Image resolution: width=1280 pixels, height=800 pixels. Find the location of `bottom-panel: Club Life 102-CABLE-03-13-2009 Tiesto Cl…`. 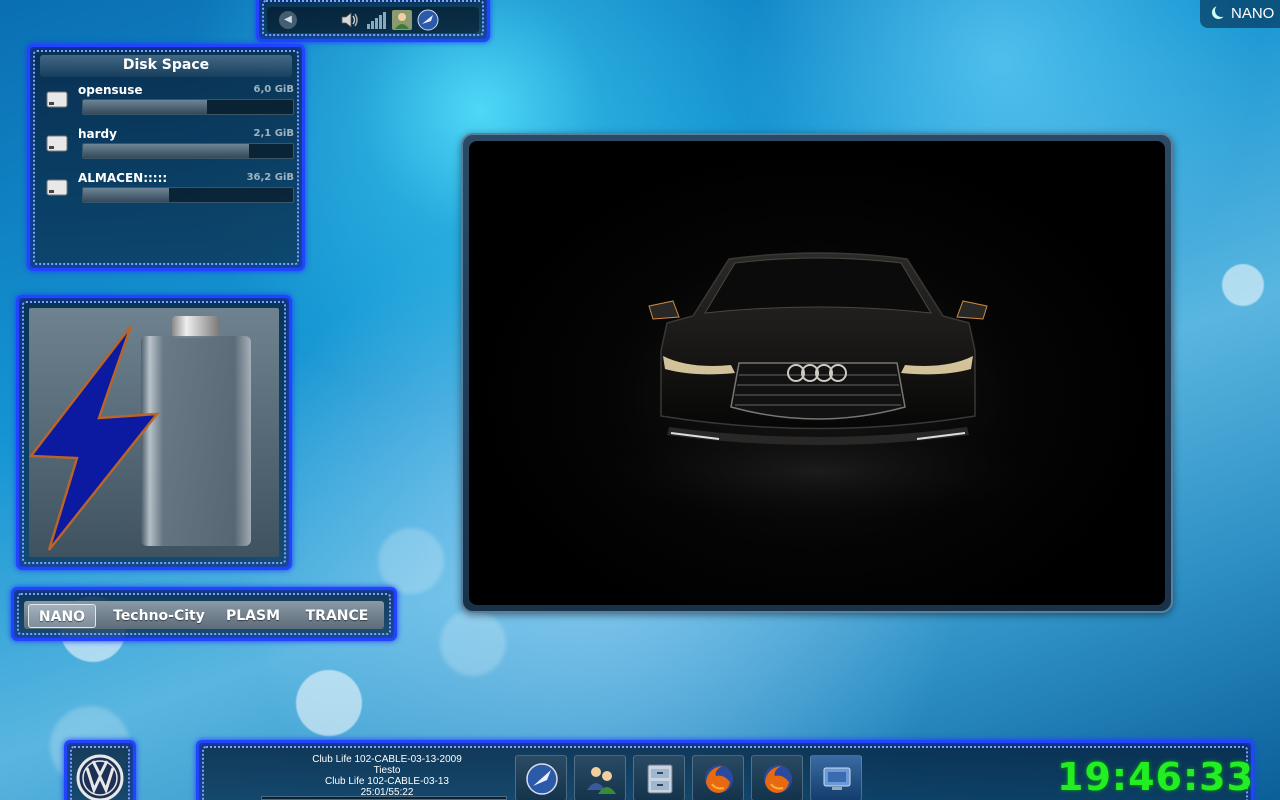

bottom-panel: Club Life 102-CABLE-03-13-2009 Tiesto Cl… is located at coordinates (725, 770).